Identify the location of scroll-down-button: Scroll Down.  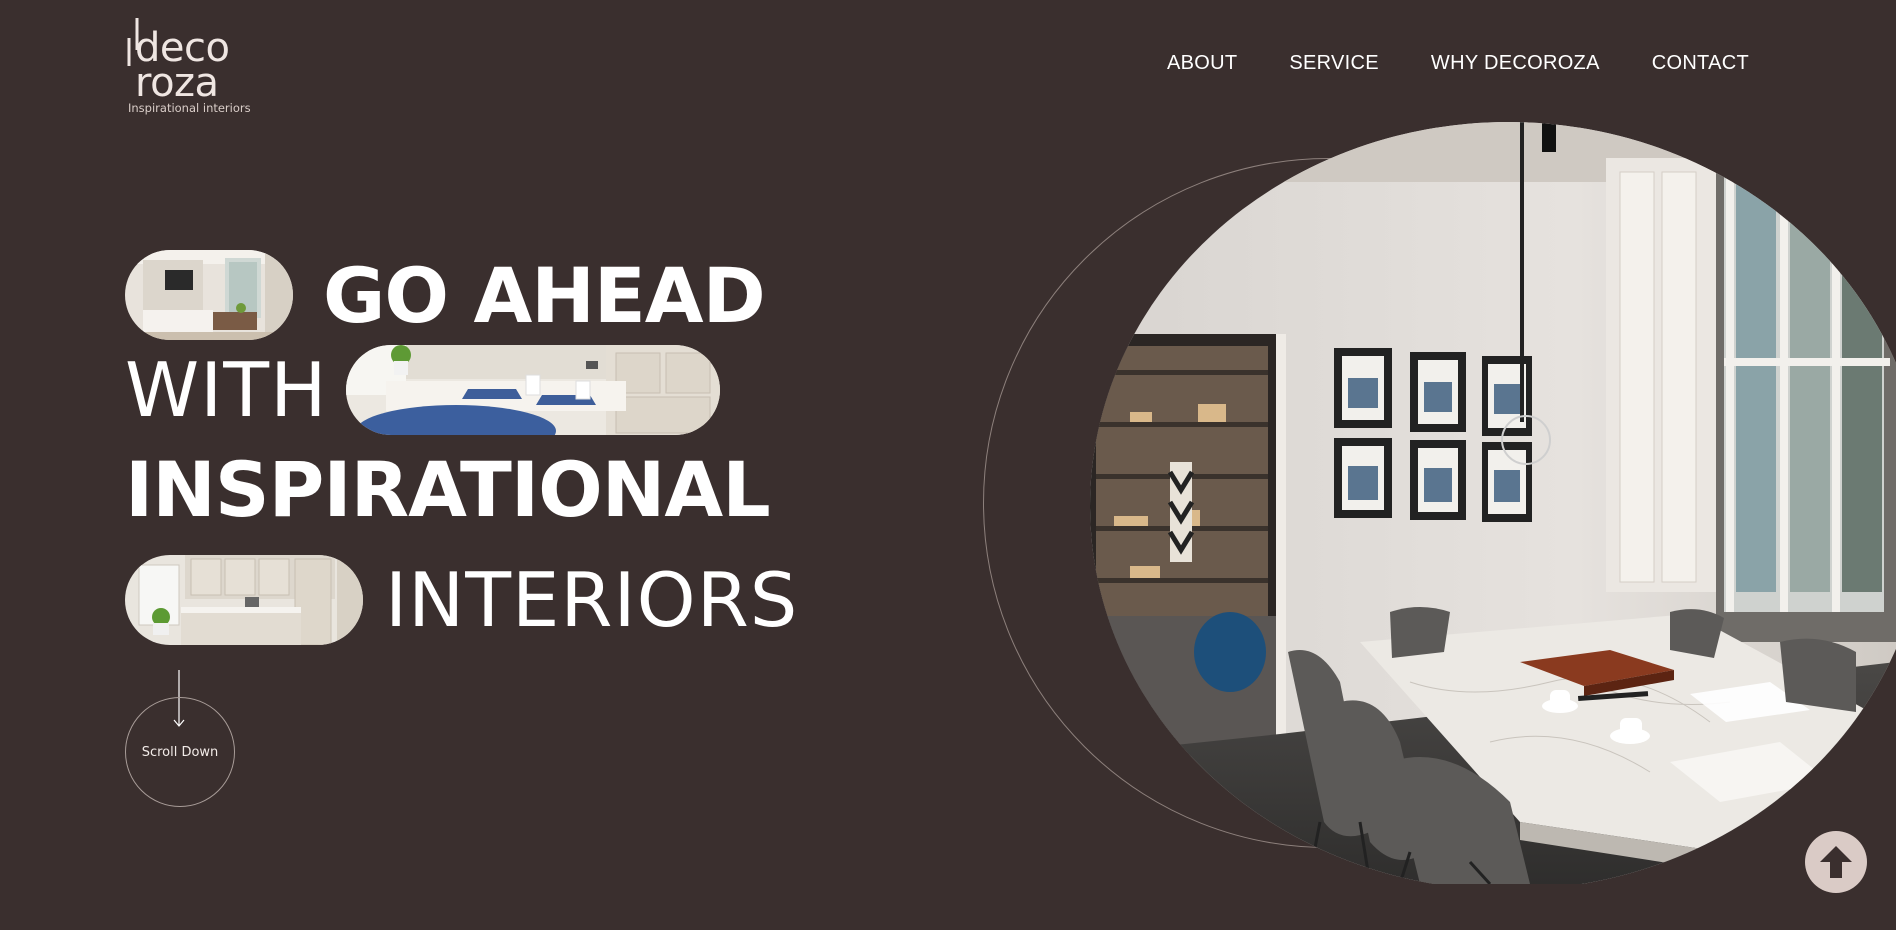
(180, 752).